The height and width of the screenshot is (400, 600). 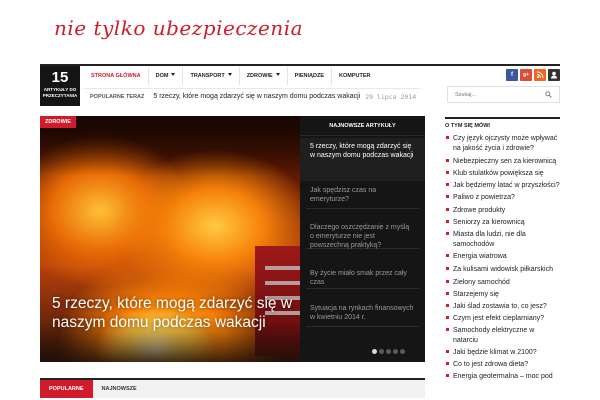 I want to click on nav-item-dom: DOM, so click(x=166, y=76).